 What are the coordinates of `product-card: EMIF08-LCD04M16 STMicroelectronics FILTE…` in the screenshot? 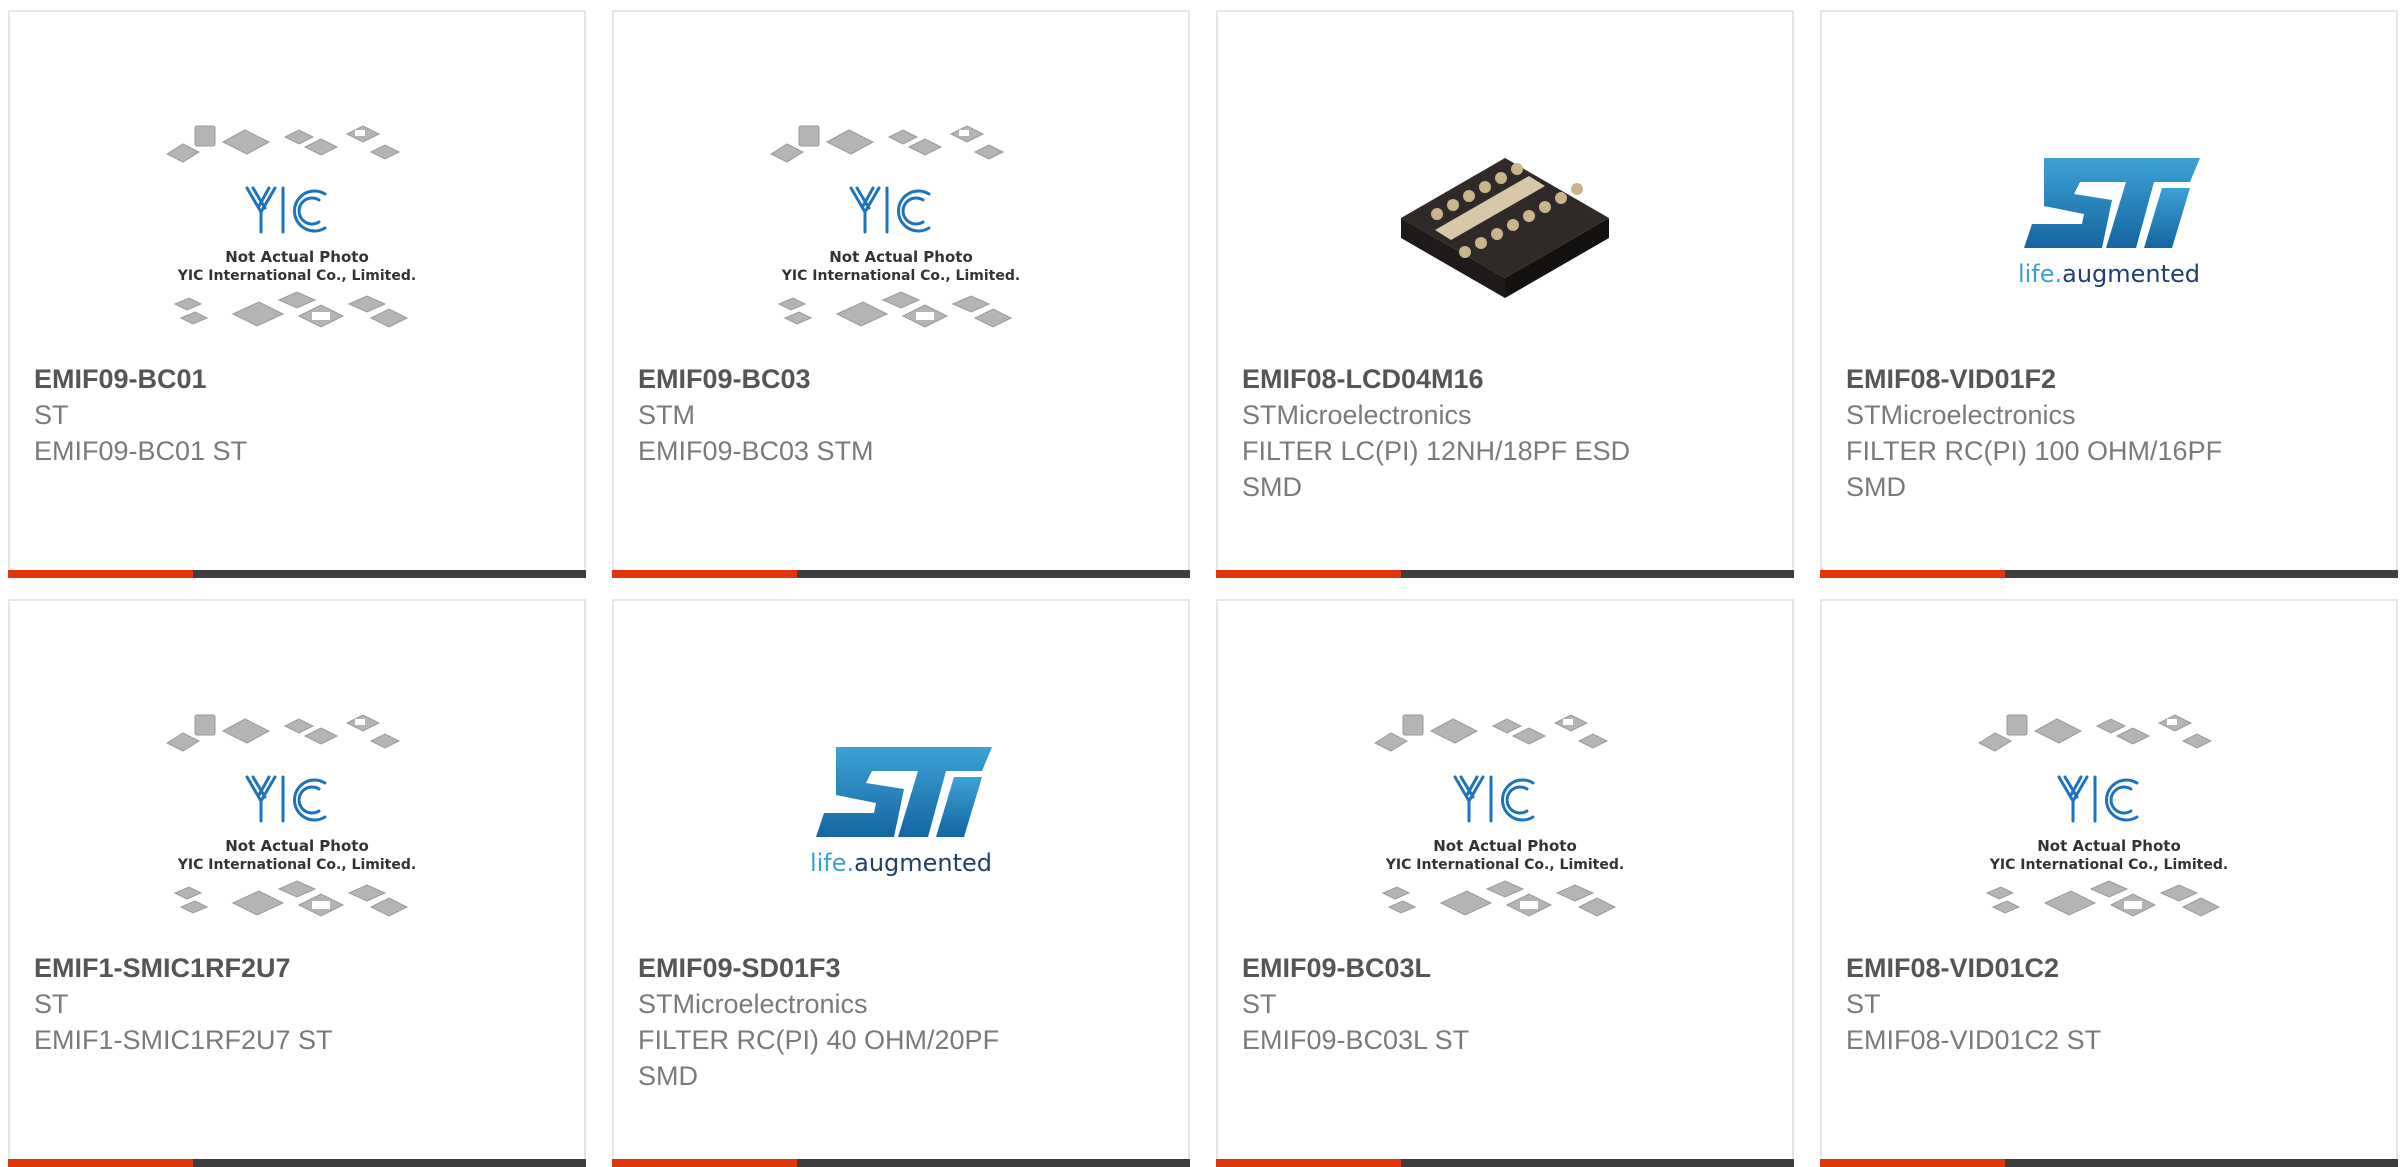 It's located at (1505, 294).